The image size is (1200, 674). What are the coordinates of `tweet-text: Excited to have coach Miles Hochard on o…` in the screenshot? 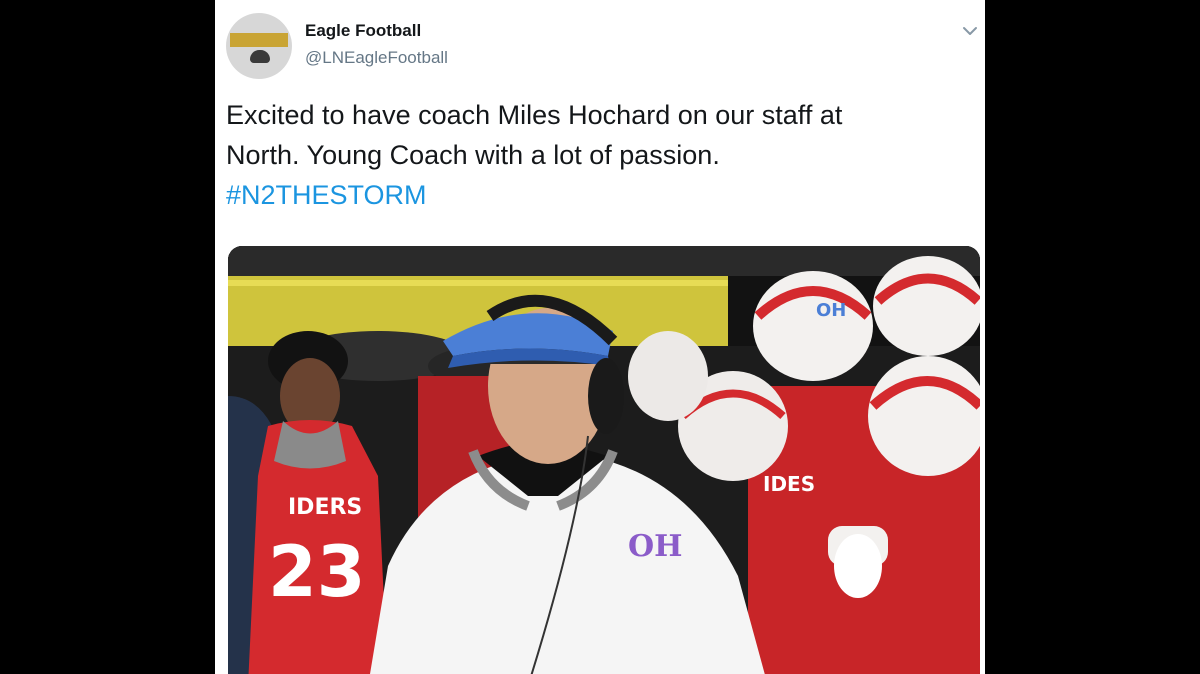 It's located at (596, 155).